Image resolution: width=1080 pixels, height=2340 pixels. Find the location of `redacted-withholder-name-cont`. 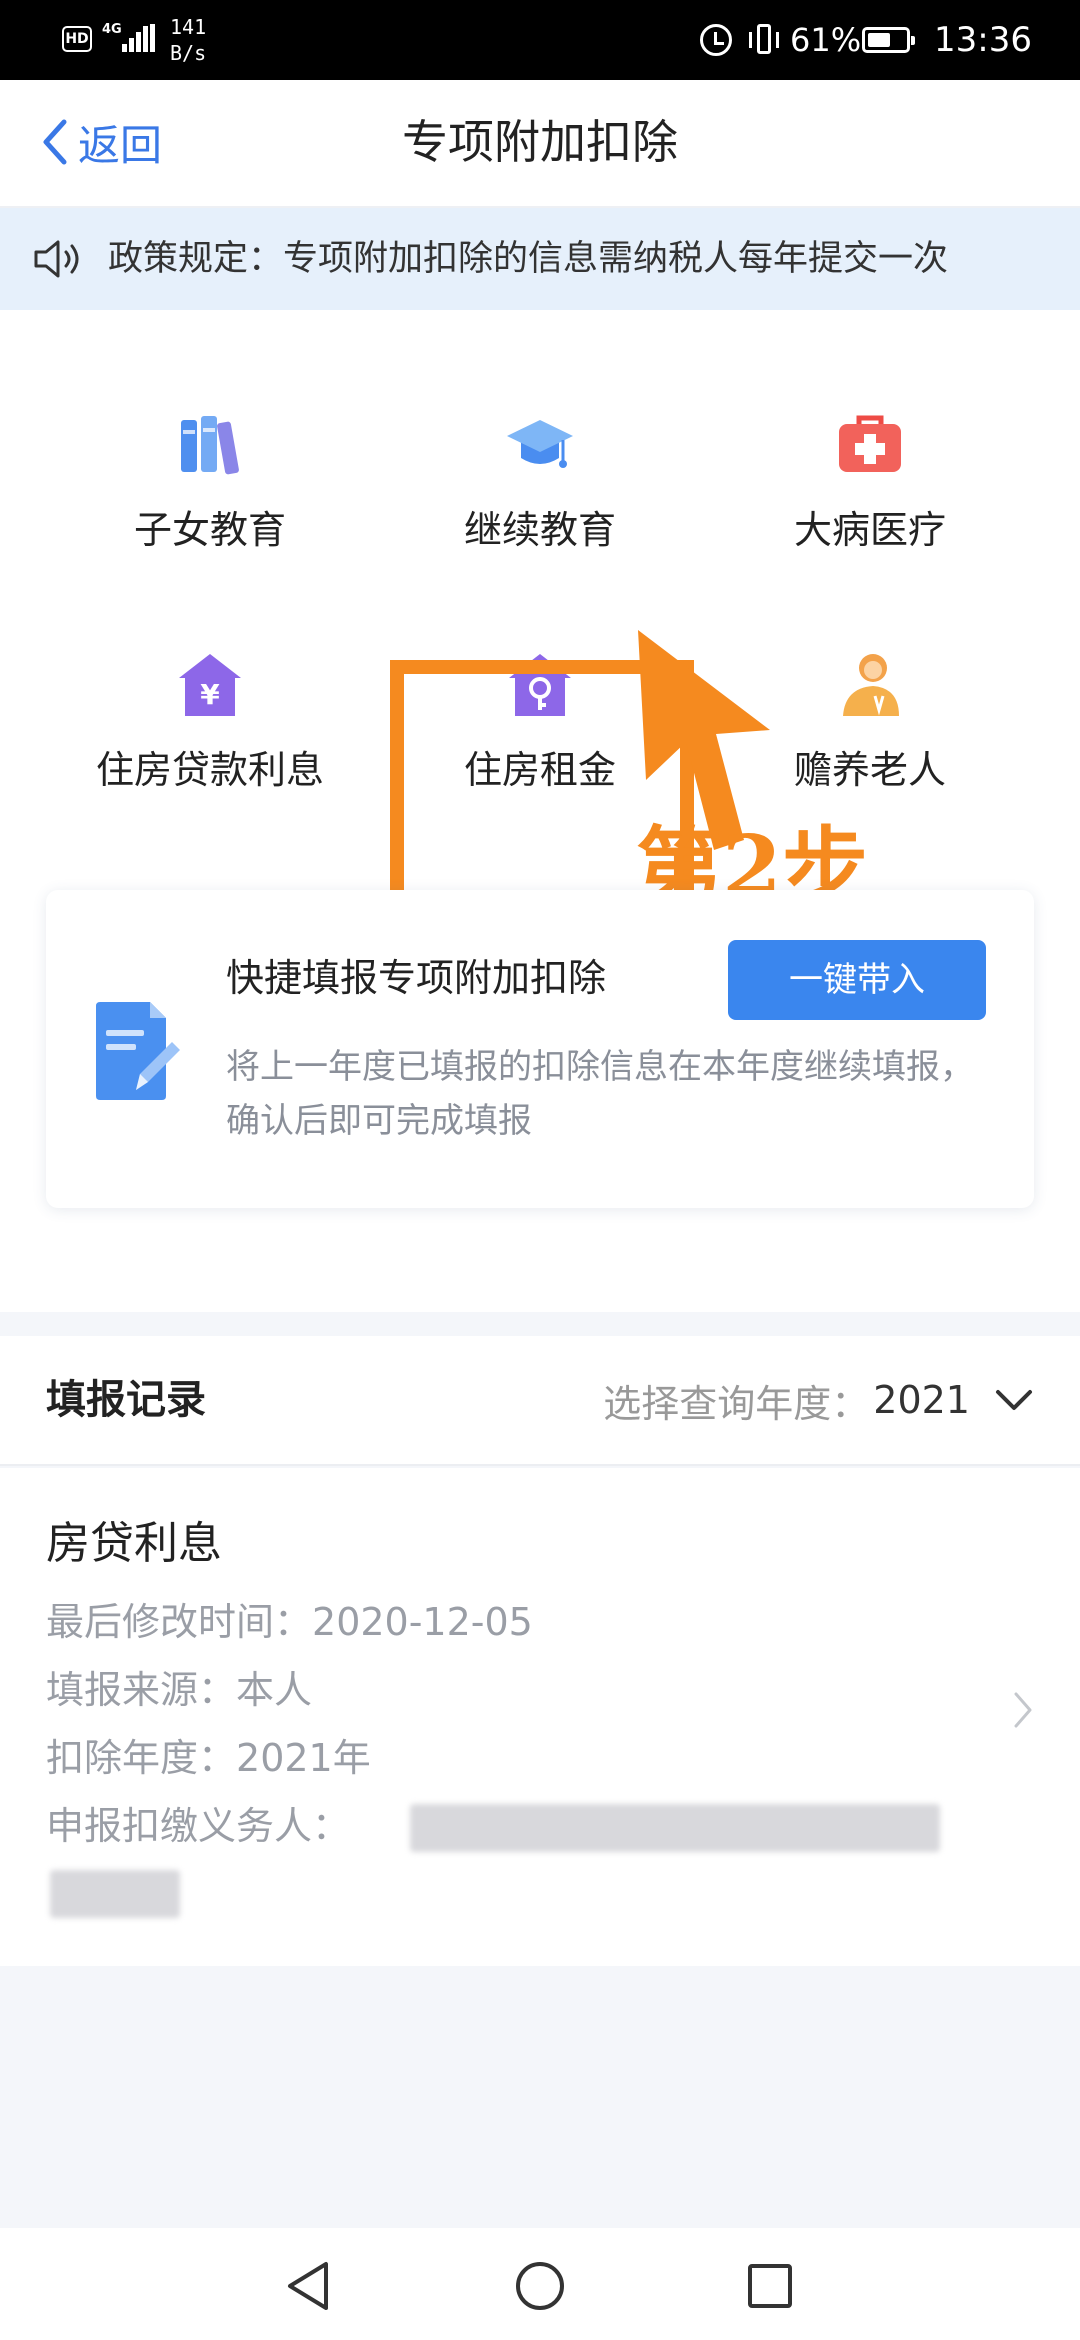

redacted-withholder-name-cont is located at coordinates (115, 1894).